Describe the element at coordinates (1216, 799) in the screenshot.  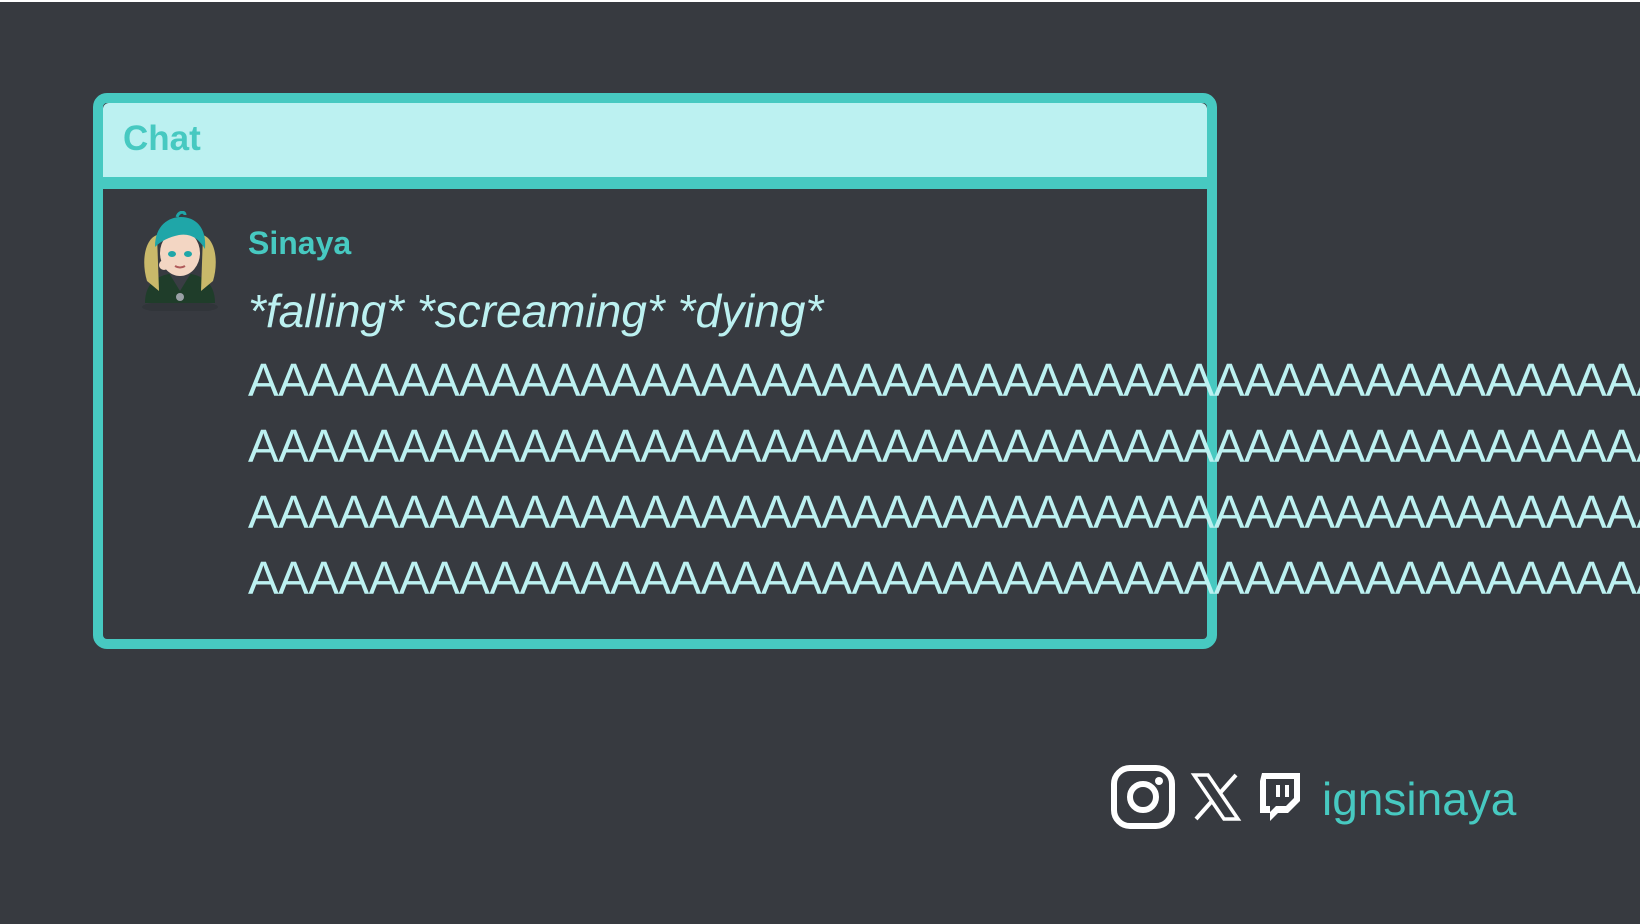
I see `x-icon` at that location.